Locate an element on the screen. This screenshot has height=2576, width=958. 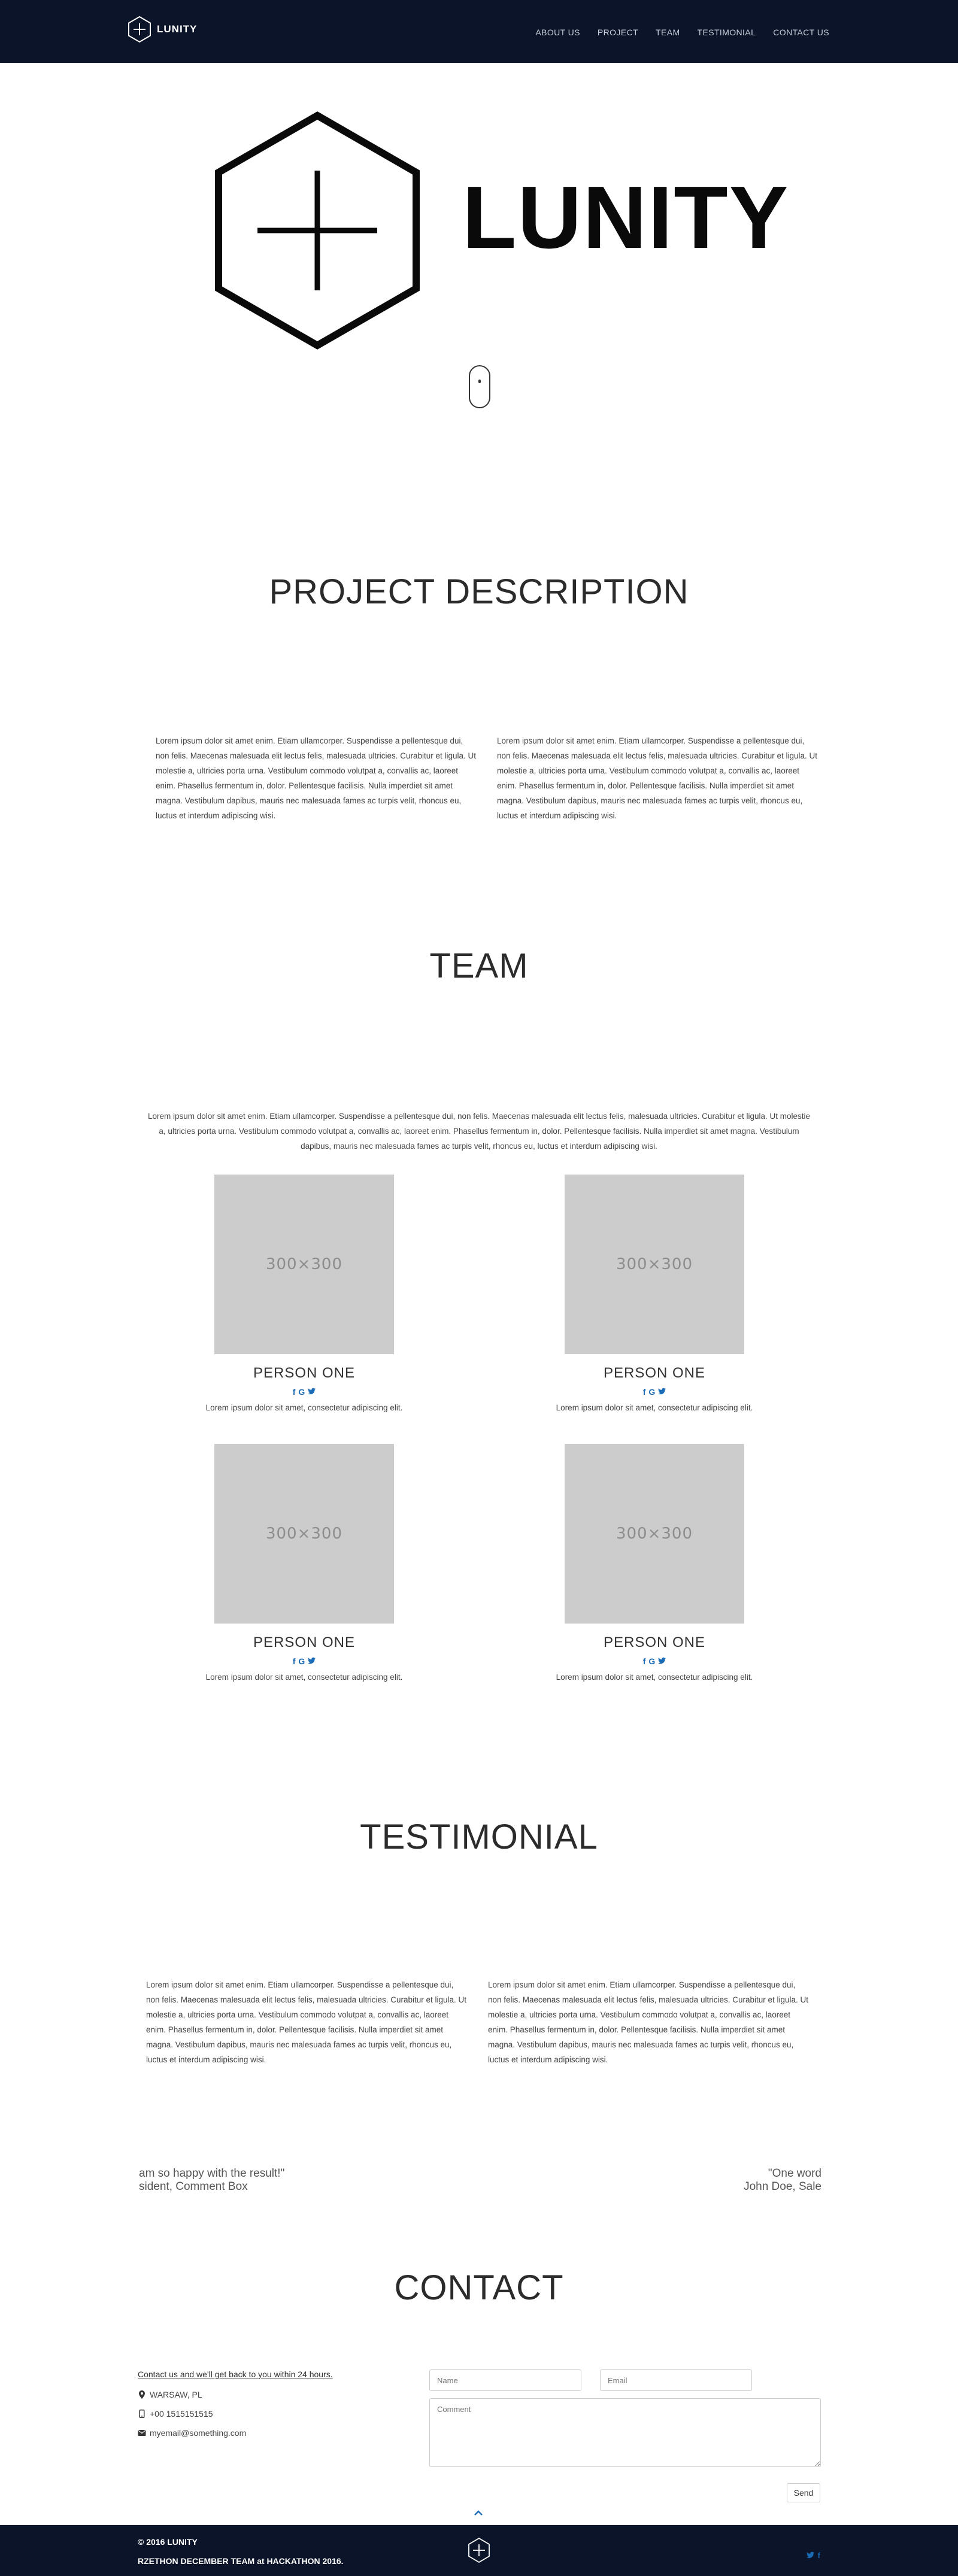
envelope-icon is located at coordinates (142, 2433).